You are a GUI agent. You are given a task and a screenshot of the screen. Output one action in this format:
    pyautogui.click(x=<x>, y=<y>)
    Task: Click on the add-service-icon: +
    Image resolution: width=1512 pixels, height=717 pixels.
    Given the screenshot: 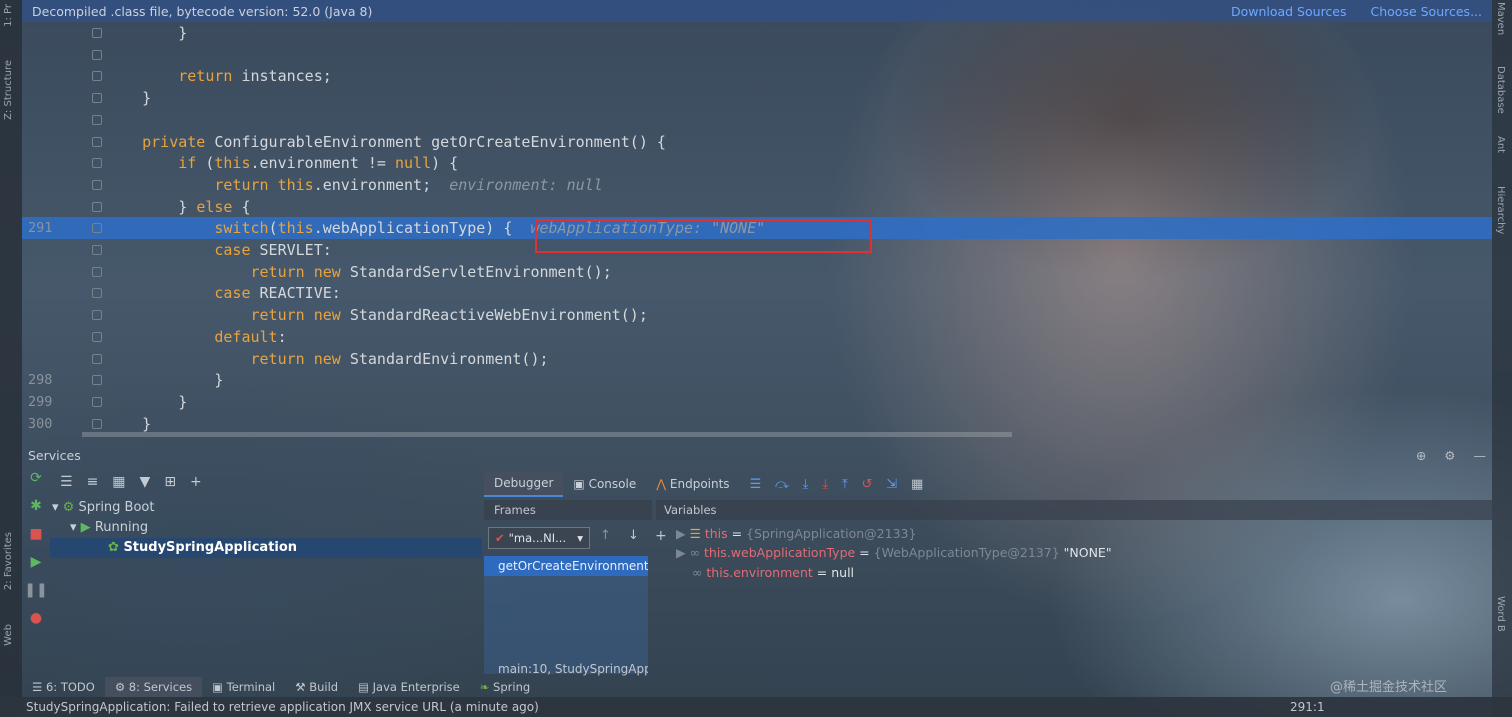 What is the action you would take?
    pyautogui.click(x=196, y=482)
    